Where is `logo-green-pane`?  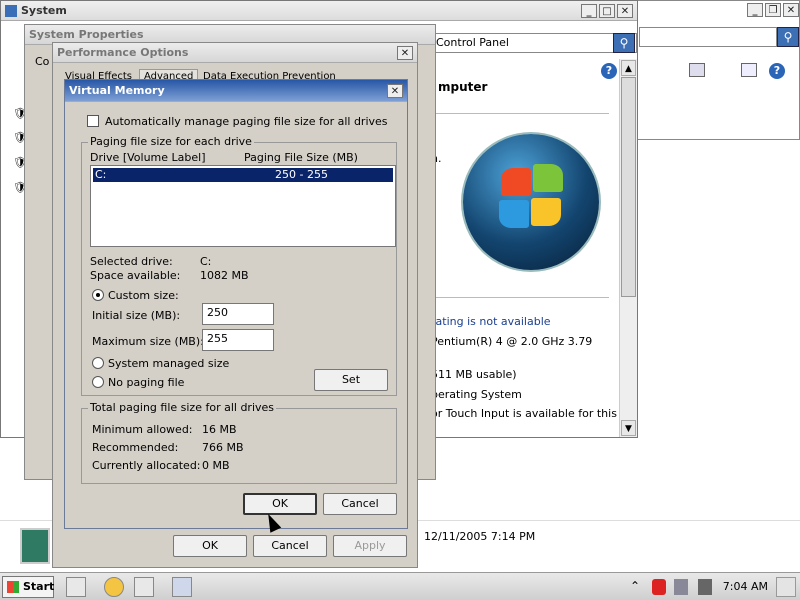 logo-green-pane is located at coordinates (548, 178).